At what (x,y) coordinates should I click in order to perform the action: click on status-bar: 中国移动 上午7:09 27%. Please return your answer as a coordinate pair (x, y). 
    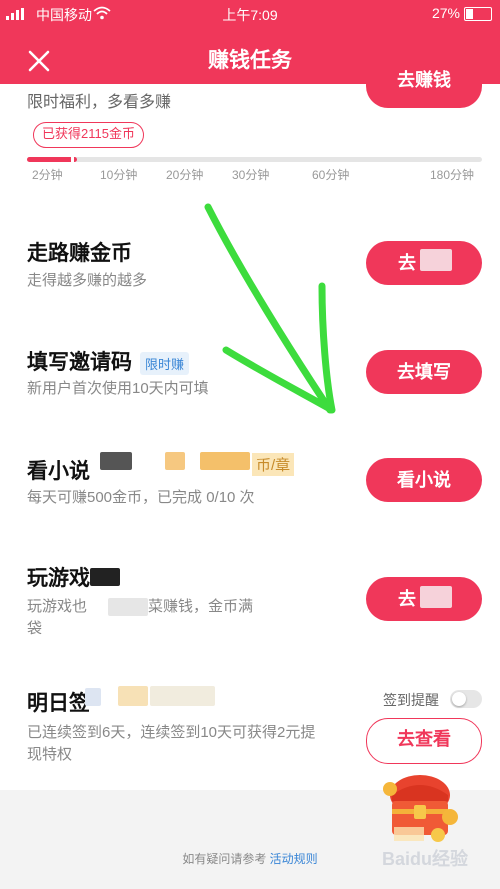
    Looking at the image, I should click on (250, 13).